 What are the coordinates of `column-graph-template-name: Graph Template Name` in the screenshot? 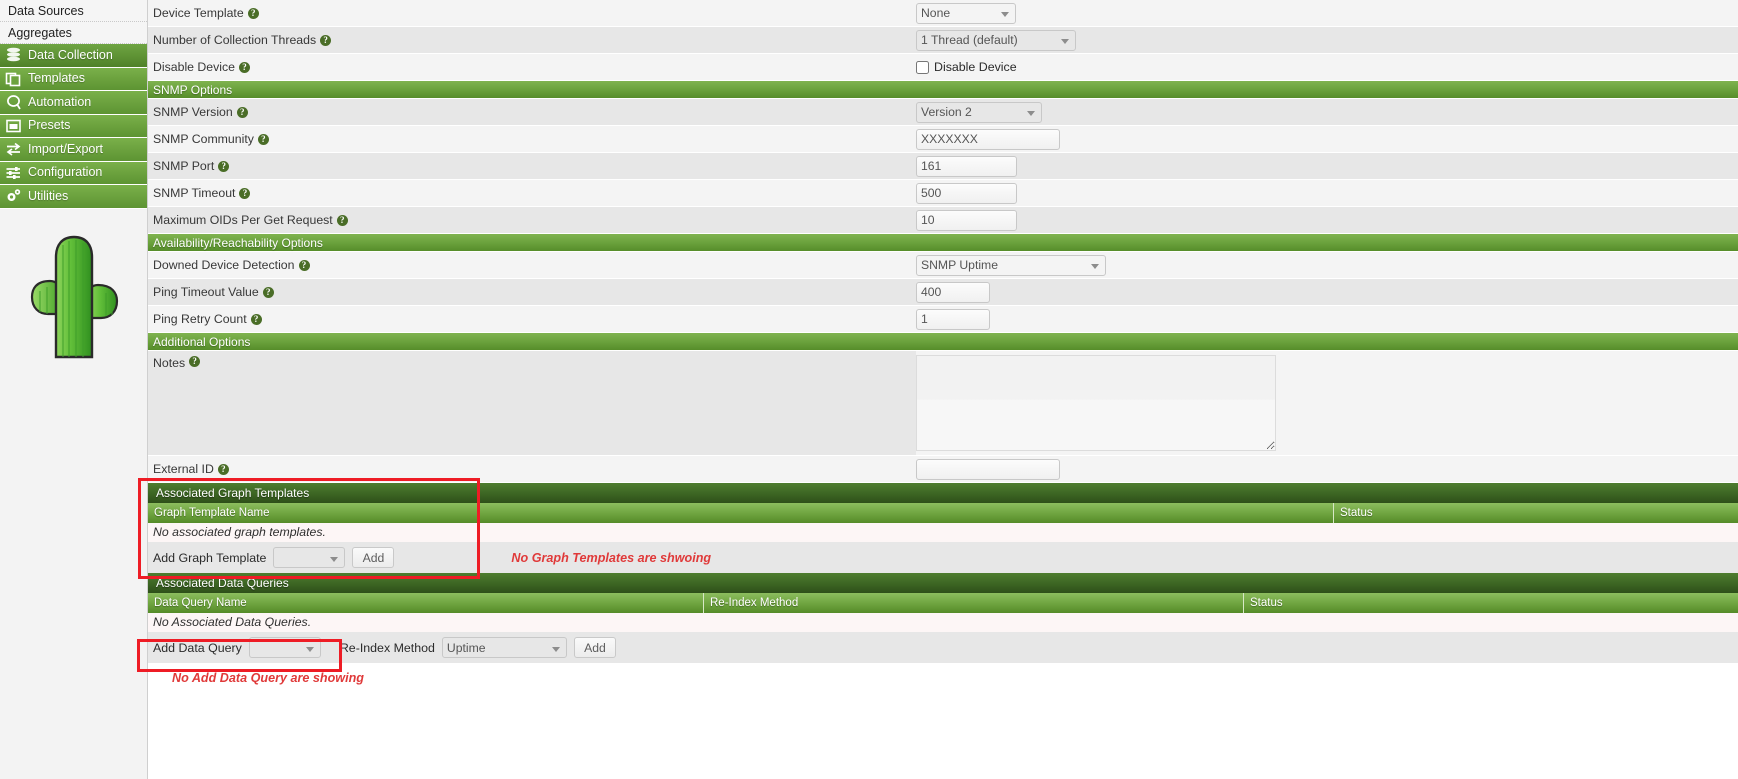 It's located at (212, 513).